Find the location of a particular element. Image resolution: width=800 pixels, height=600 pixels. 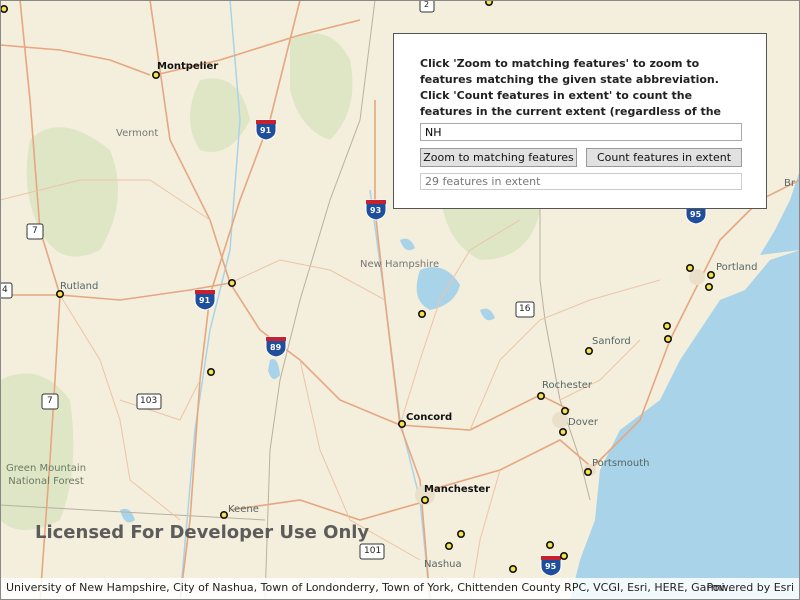

region-label-new-hampshire: New Hampshire is located at coordinates (400, 264).